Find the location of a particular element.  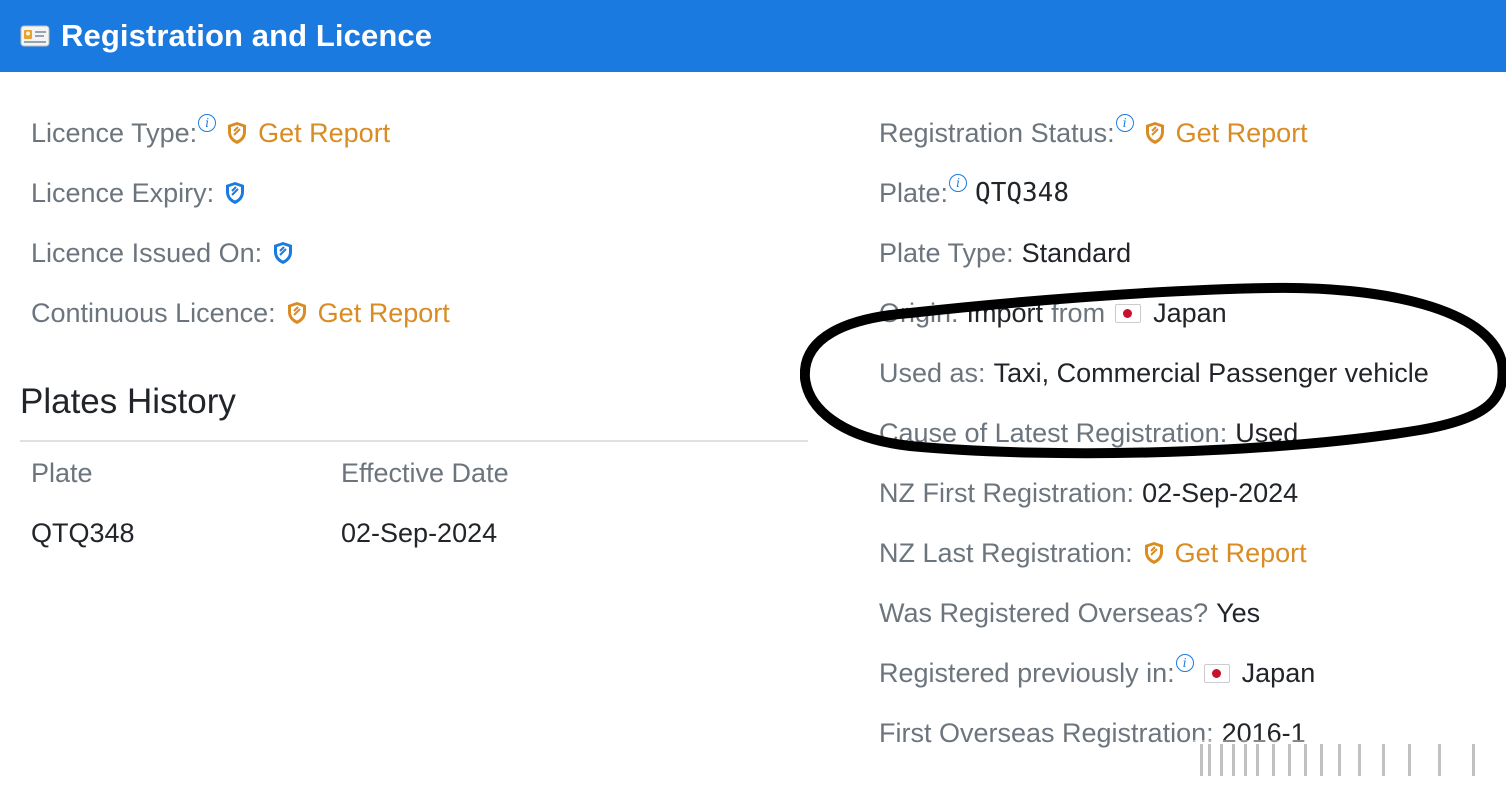

first-overseas-registration-label: First Overseas Registration: is located at coordinates (1046, 733).